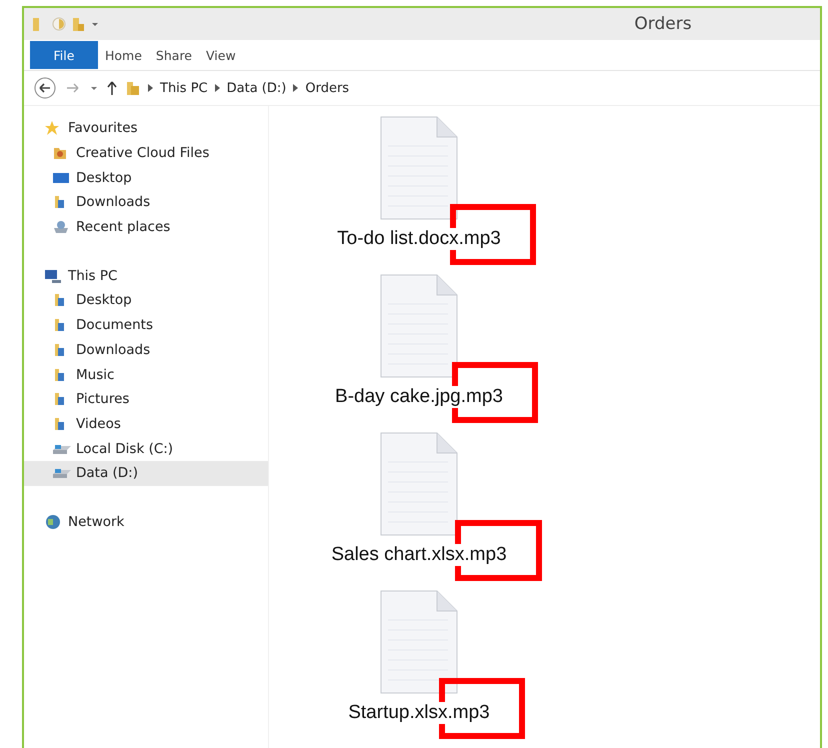 This screenshot has height=748, width=828. I want to click on nav-item: Local Disk (C:), so click(146, 448).